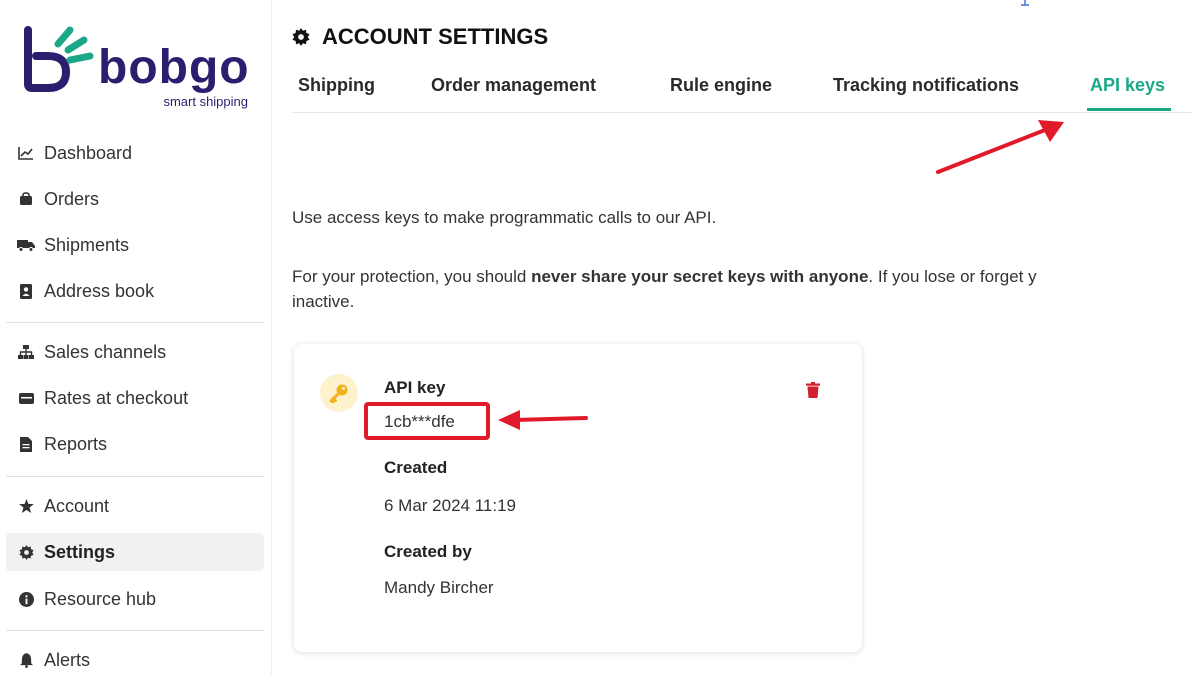 This screenshot has height=679, width=1192. What do you see at coordinates (100, 598) in the screenshot?
I see `sidebar-item-label: Resource hub` at bounding box center [100, 598].